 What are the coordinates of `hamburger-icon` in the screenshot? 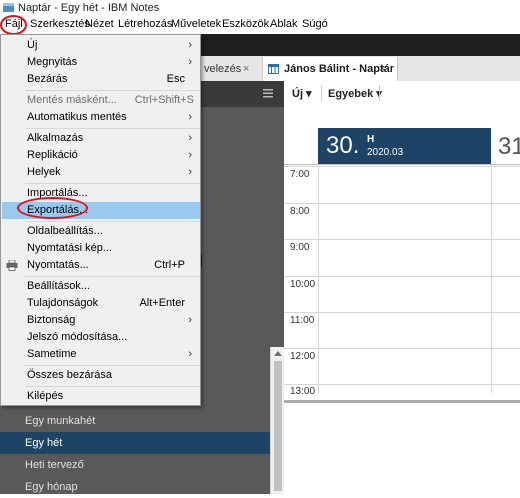 It's located at (268, 93).